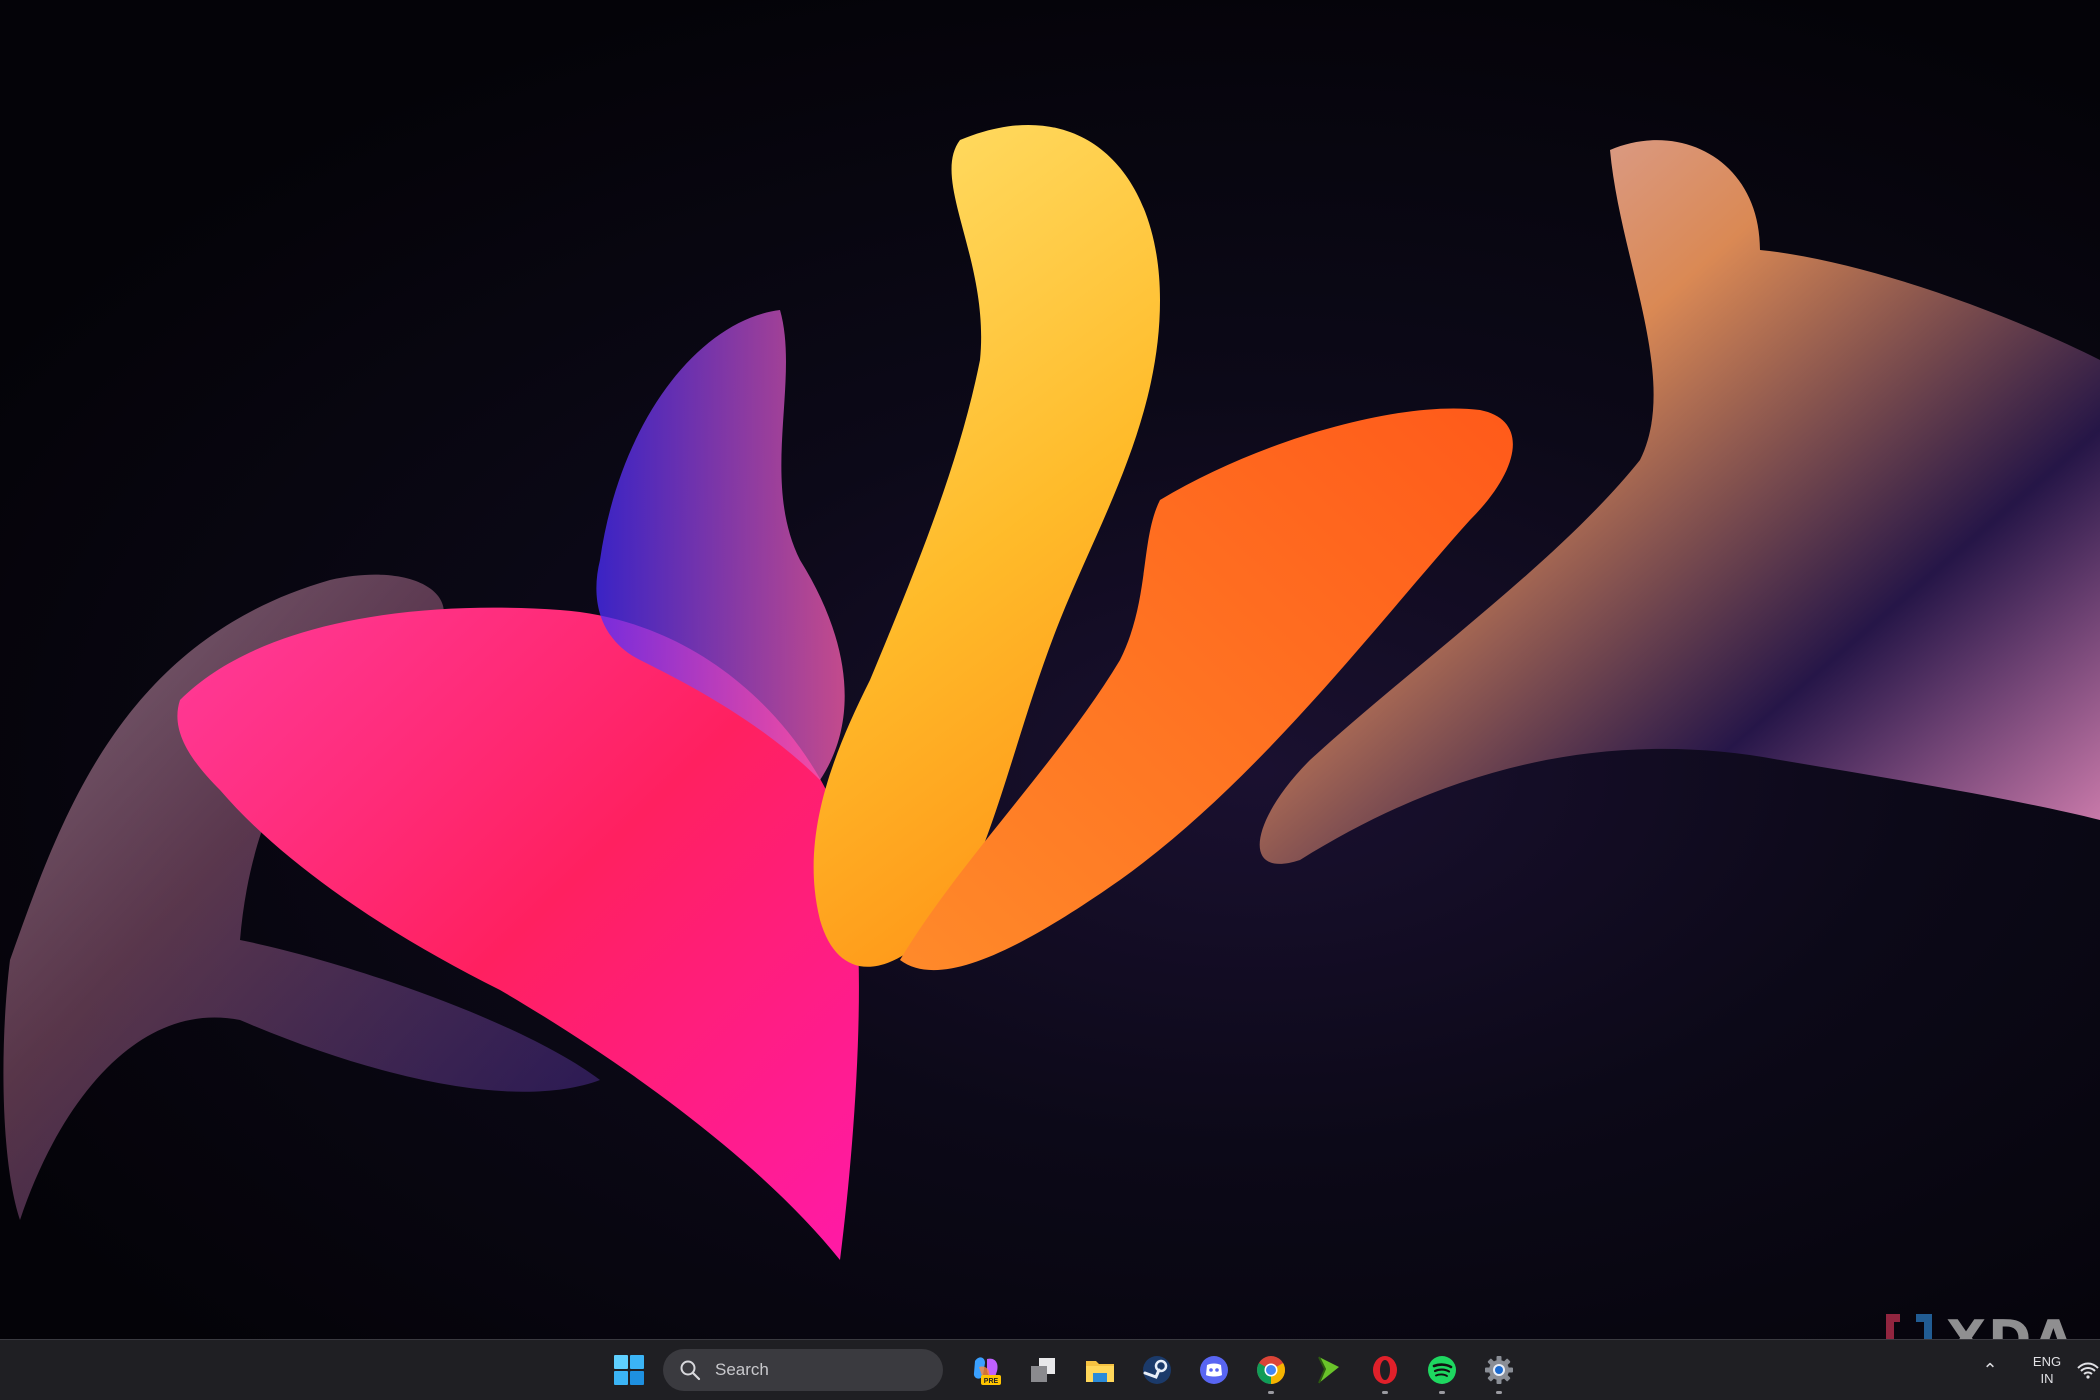 This screenshot has height=1400, width=2100. What do you see at coordinates (1990, 1370) in the screenshot?
I see `chevron-up-icon: ⌃` at bounding box center [1990, 1370].